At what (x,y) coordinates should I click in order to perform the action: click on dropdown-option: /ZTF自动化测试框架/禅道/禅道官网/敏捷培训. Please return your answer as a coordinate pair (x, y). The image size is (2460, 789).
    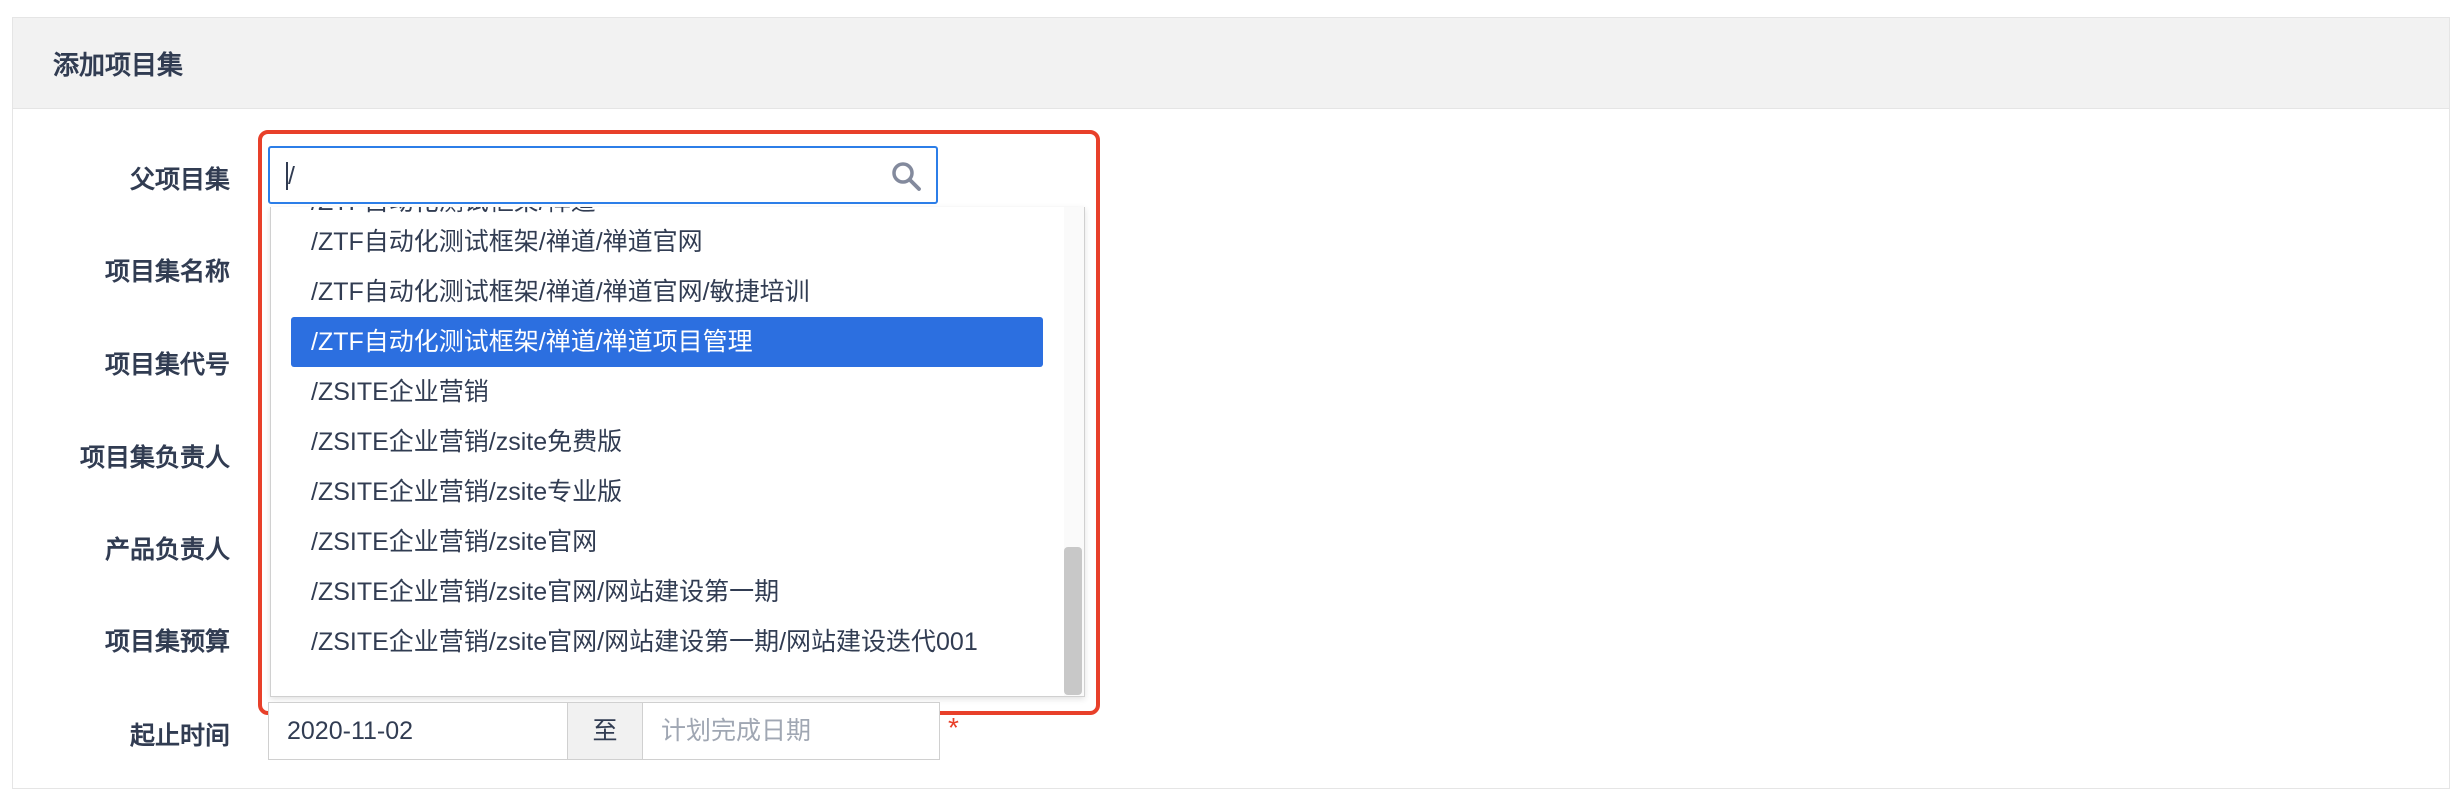
    Looking at the image, I should click on (667, 292).